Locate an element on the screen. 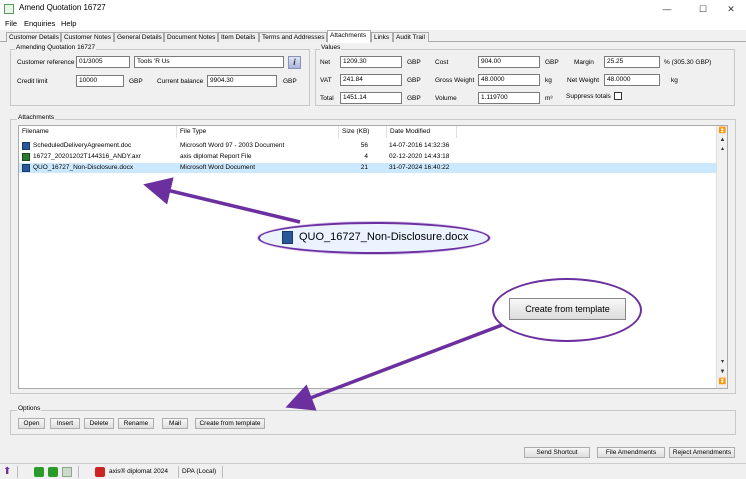  customer-name-field: Tools 'R Us is located at coordinates (209, 62).